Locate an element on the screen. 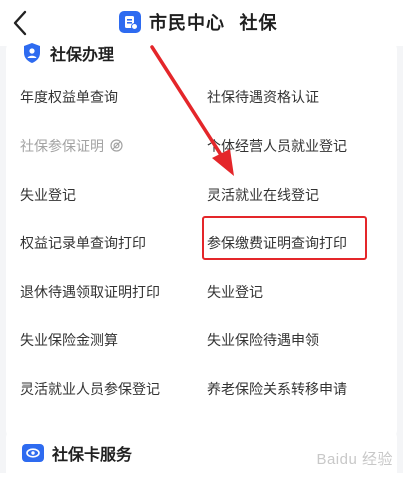 The width and height of the screenshot is (403, 488). service-insurance-certificate: 社保参保证明 is located at coordinates (71, 147).